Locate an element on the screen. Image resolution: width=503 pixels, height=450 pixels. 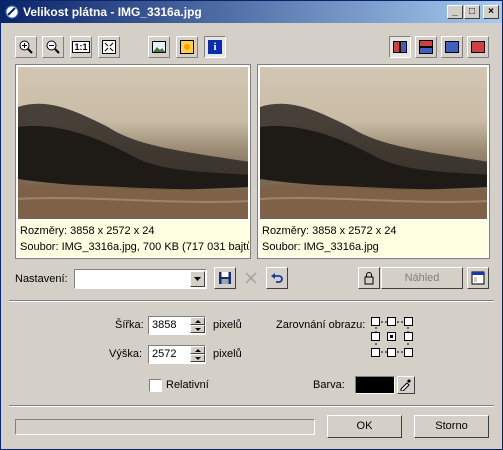
anchor-label: Zarovnání obrazu: is located at coordinates (321, 325).